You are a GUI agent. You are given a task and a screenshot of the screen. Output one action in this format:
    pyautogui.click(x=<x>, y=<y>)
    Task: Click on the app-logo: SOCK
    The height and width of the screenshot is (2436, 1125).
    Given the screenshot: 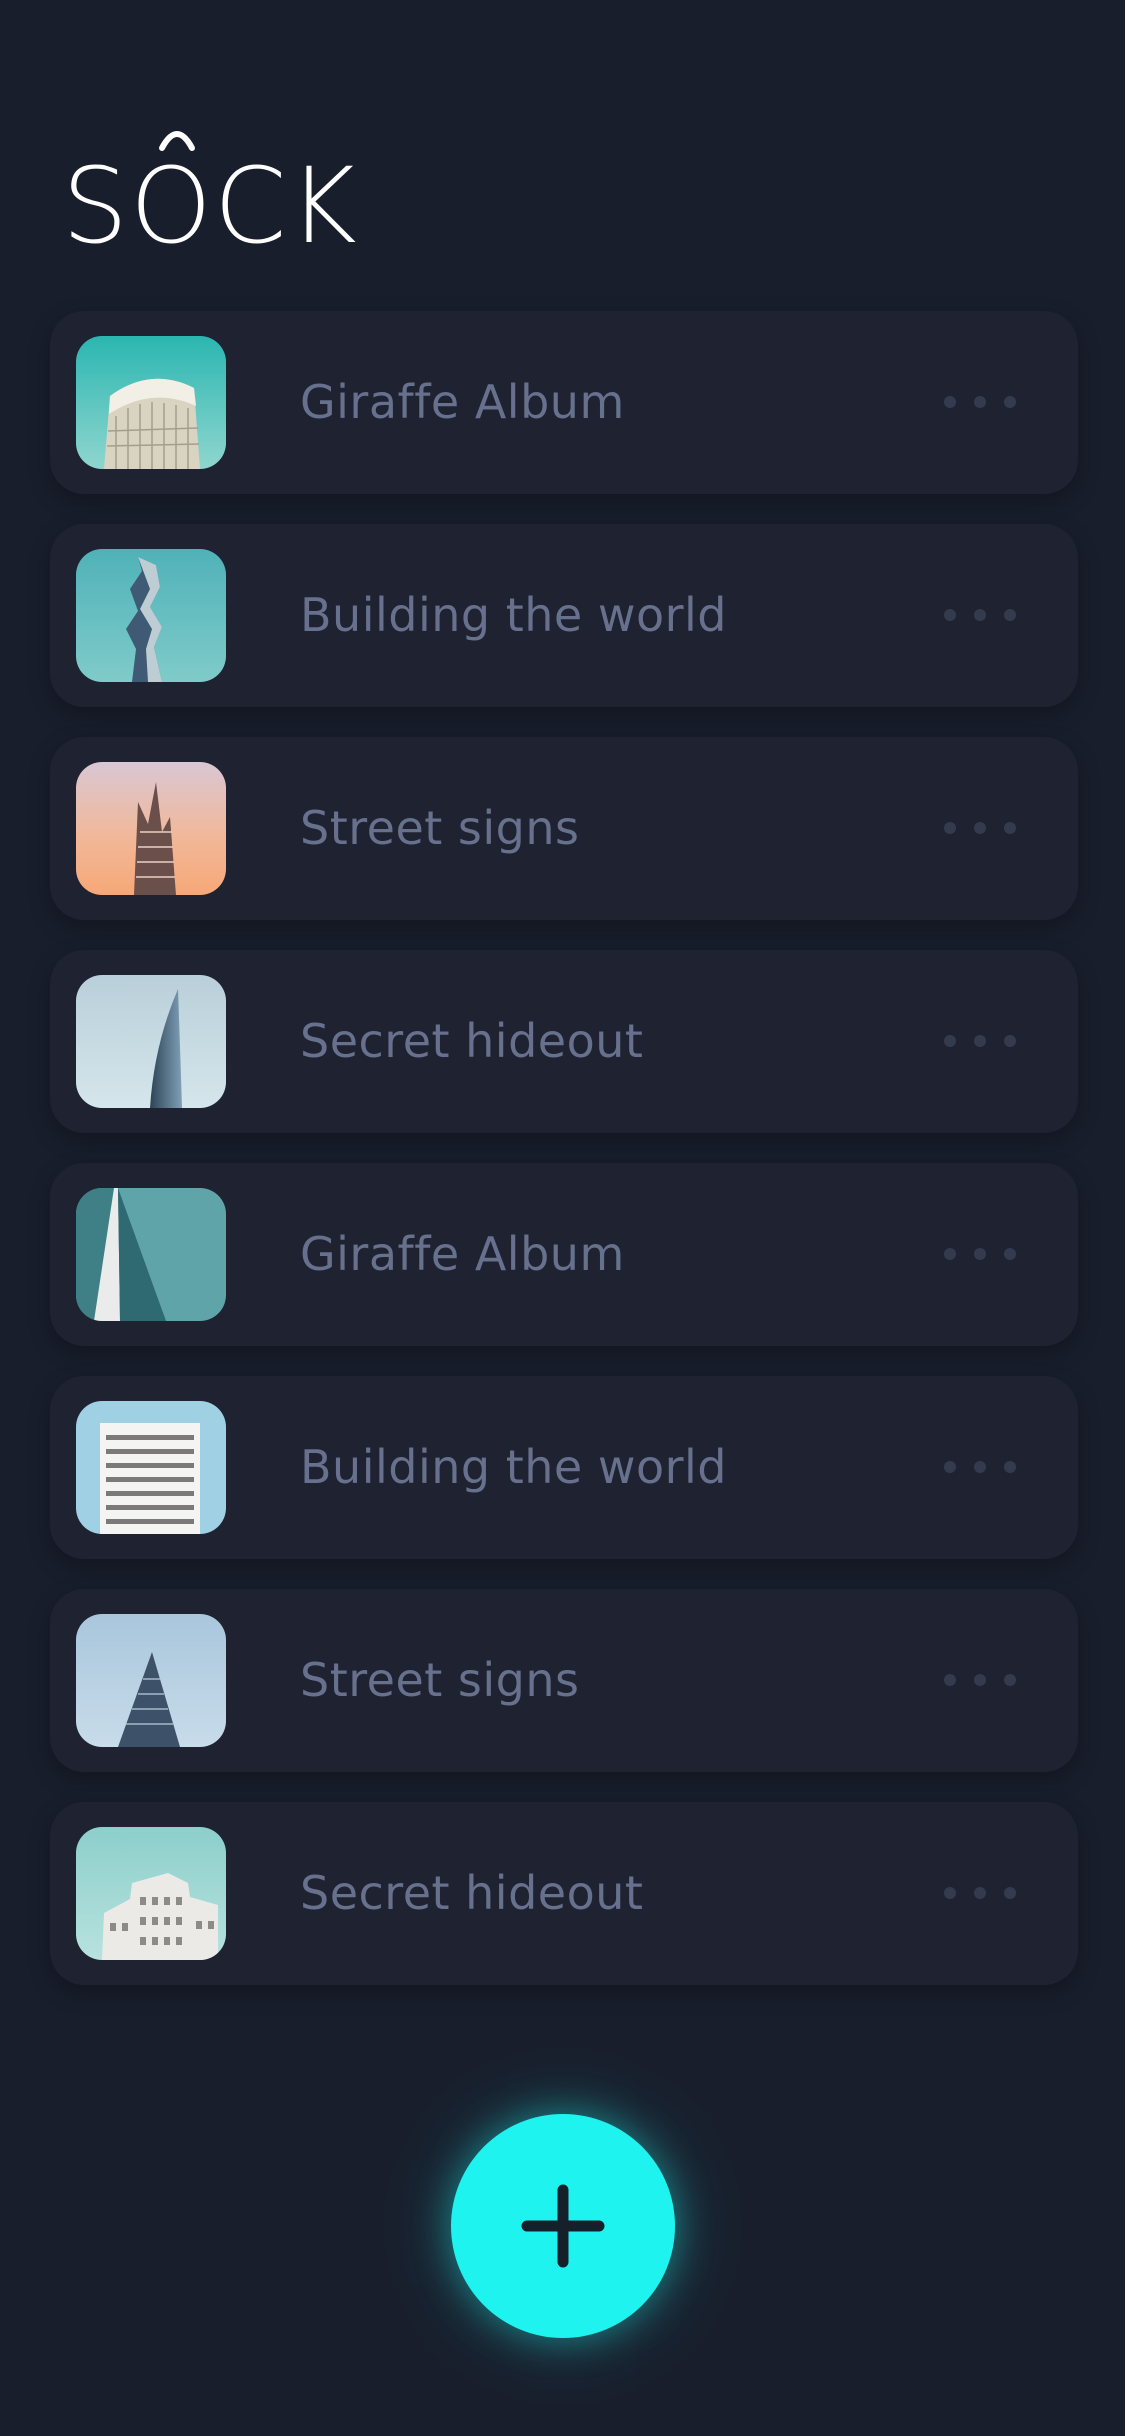 What is the action you would take?
    pyautogui.click(x=227, y=188)
    